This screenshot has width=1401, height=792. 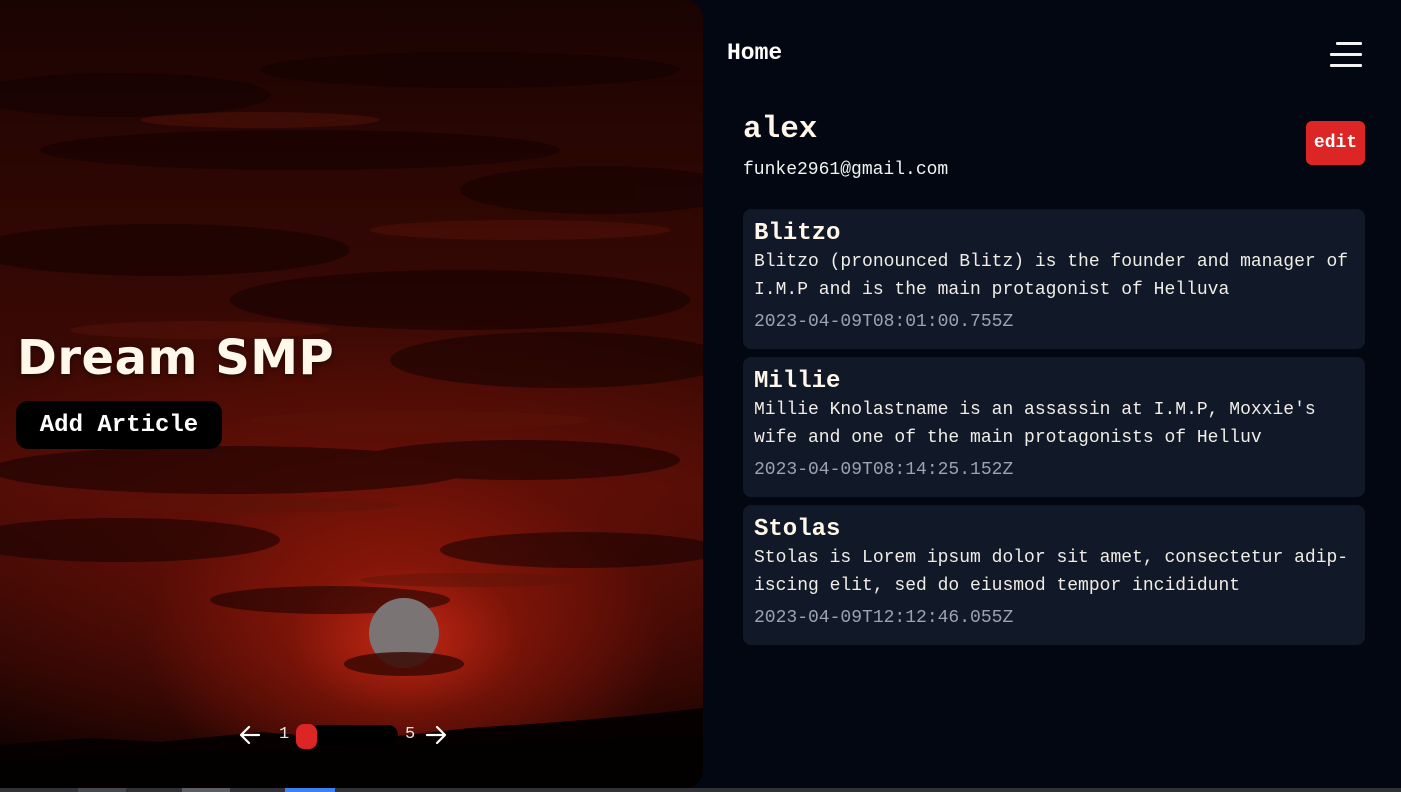 What do you see at coordinates (700, 790) in the screenshot?
I see `taskbar-strip` at bounding box center [700, 790].